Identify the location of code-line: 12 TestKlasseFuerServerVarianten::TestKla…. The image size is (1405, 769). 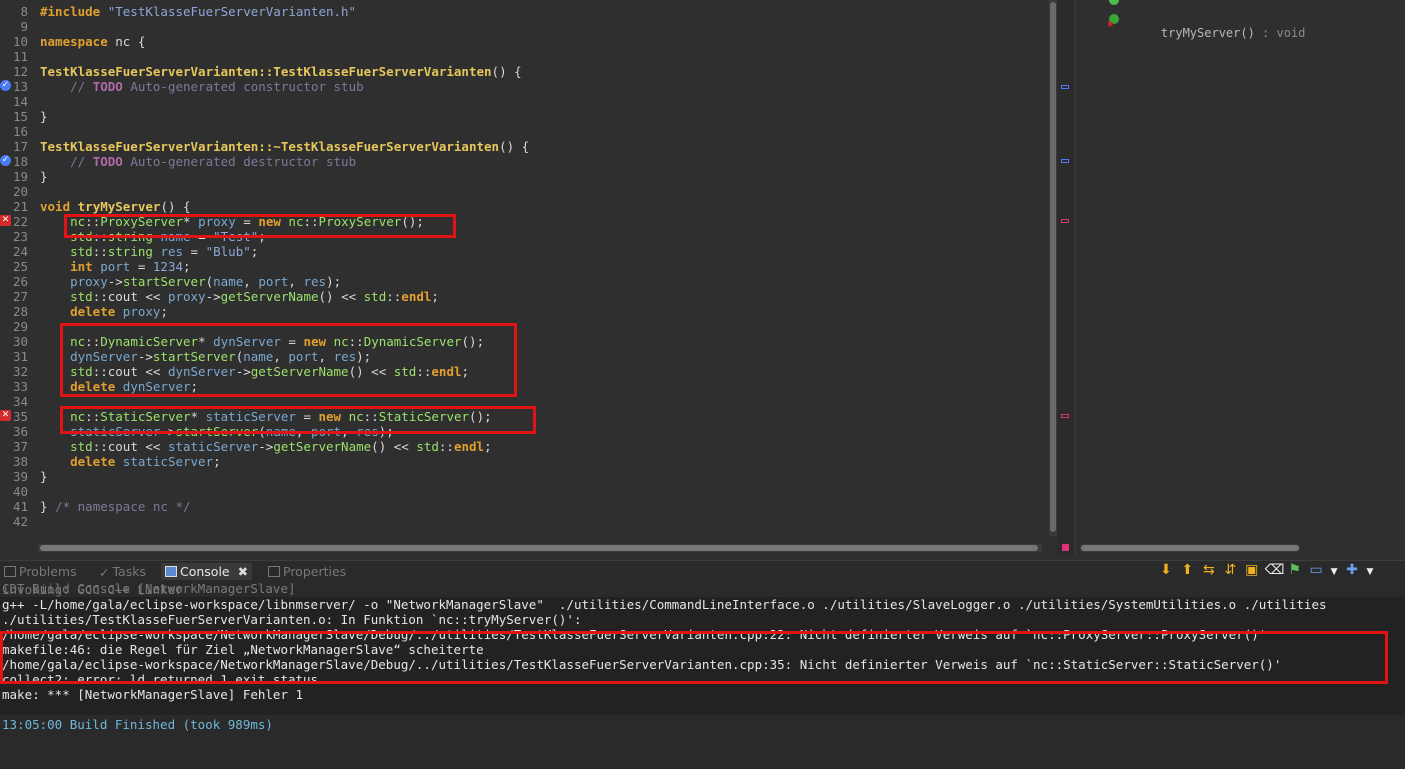
(522, 71).